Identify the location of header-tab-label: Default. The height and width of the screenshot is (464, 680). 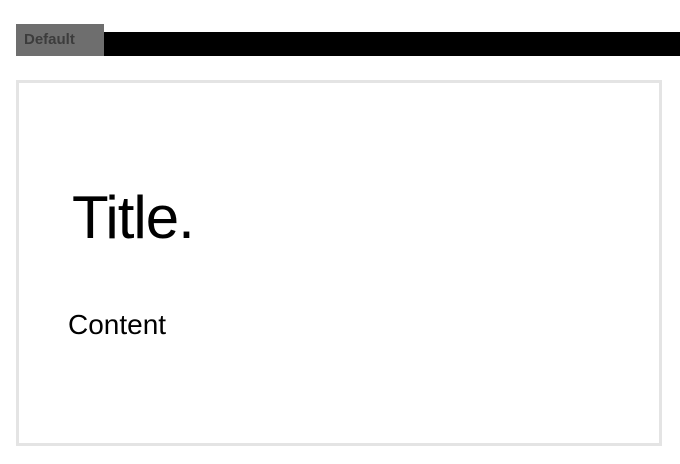
(60, 40).